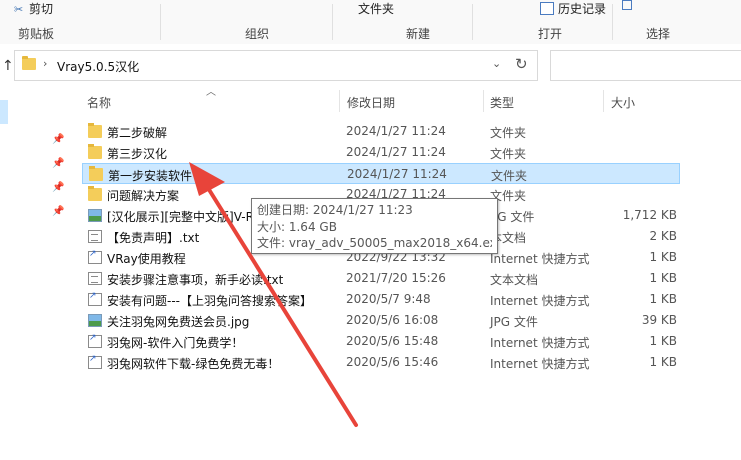 This screenshot has width=741, height=460. I want to click on file-date: 2020/5/6 16:08, so click(392, 320).